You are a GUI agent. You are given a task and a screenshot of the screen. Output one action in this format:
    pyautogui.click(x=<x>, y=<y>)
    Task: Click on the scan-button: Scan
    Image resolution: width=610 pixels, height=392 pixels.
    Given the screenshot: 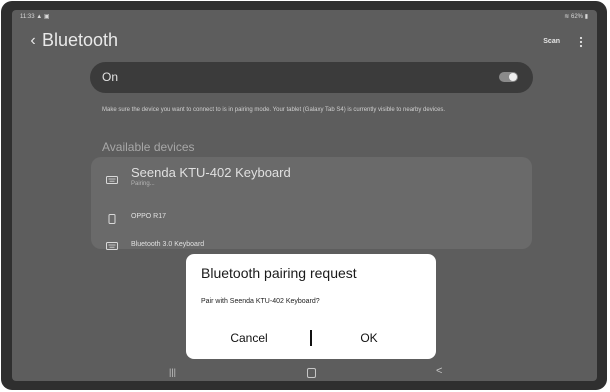 What is the action you would take?
    pyautogui.click(x=551, y=41)
    